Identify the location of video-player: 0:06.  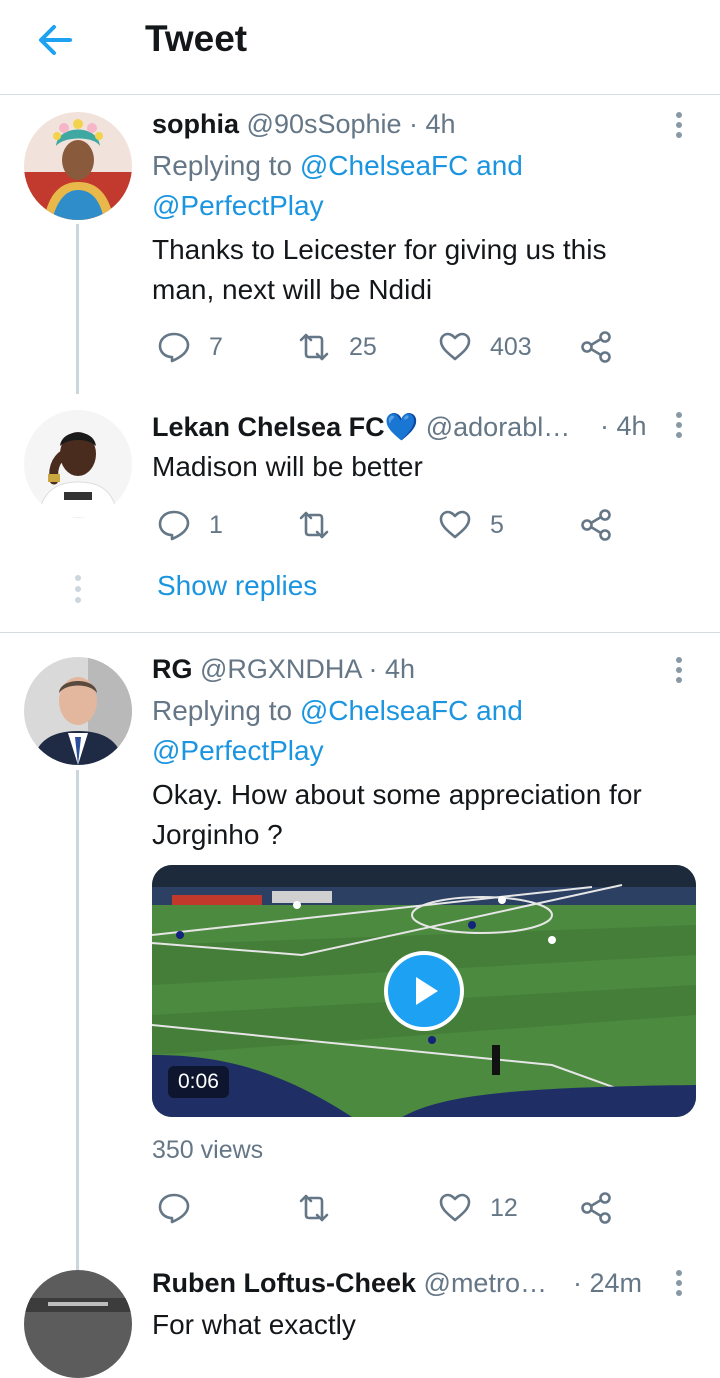
(424, 991).